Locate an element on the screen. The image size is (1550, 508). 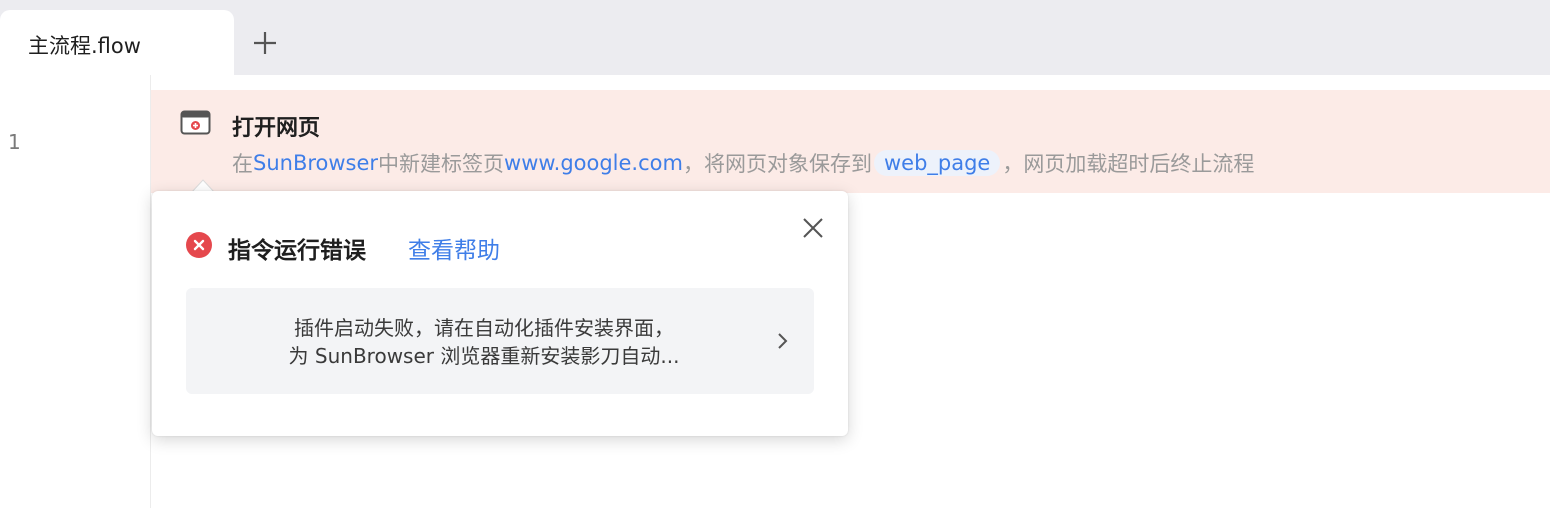
browser-name-param: SunBrowser is located at coordinates (316, 163).